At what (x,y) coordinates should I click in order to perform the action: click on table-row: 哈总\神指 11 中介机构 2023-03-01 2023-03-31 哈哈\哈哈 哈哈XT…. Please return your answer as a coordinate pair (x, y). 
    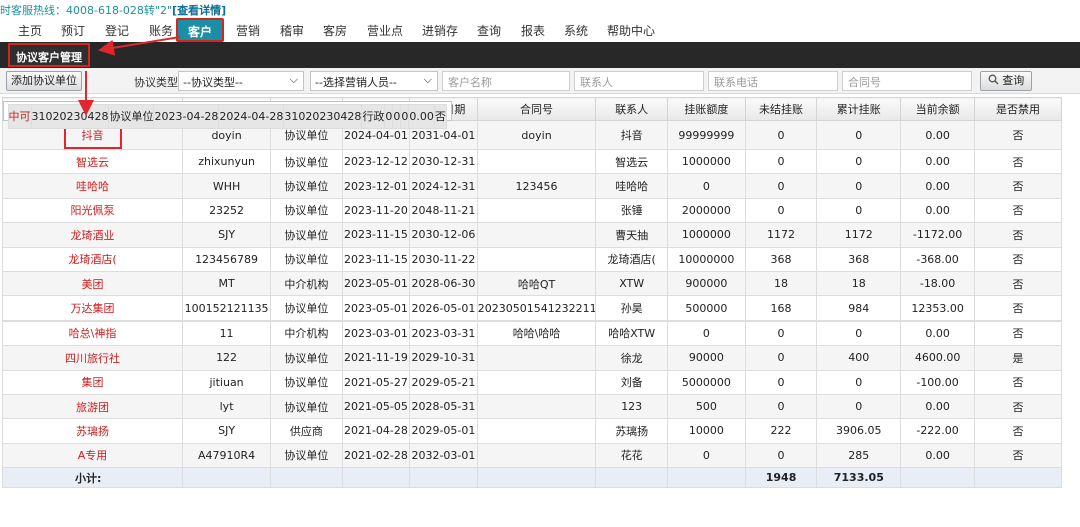
    Looking at the image, I should click on (532, 333).